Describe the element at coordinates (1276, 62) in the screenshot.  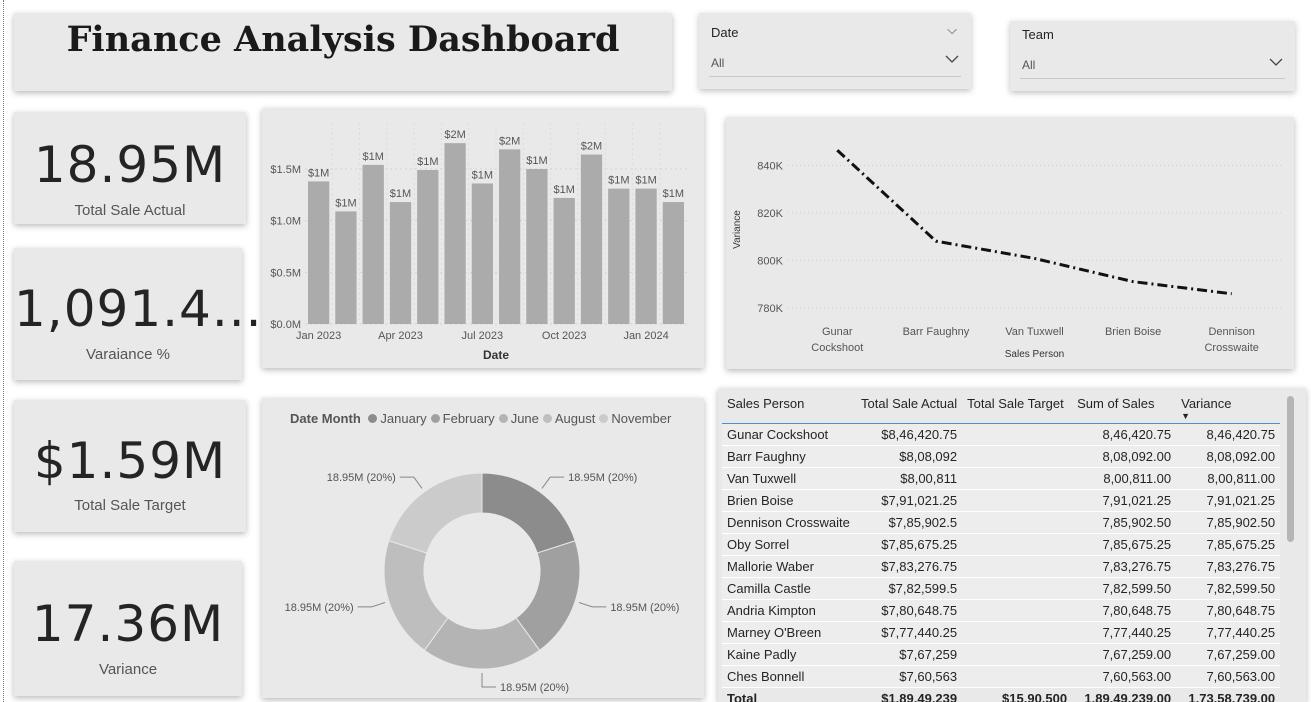
I see `team-dropdown-chevron-icon` at that location.